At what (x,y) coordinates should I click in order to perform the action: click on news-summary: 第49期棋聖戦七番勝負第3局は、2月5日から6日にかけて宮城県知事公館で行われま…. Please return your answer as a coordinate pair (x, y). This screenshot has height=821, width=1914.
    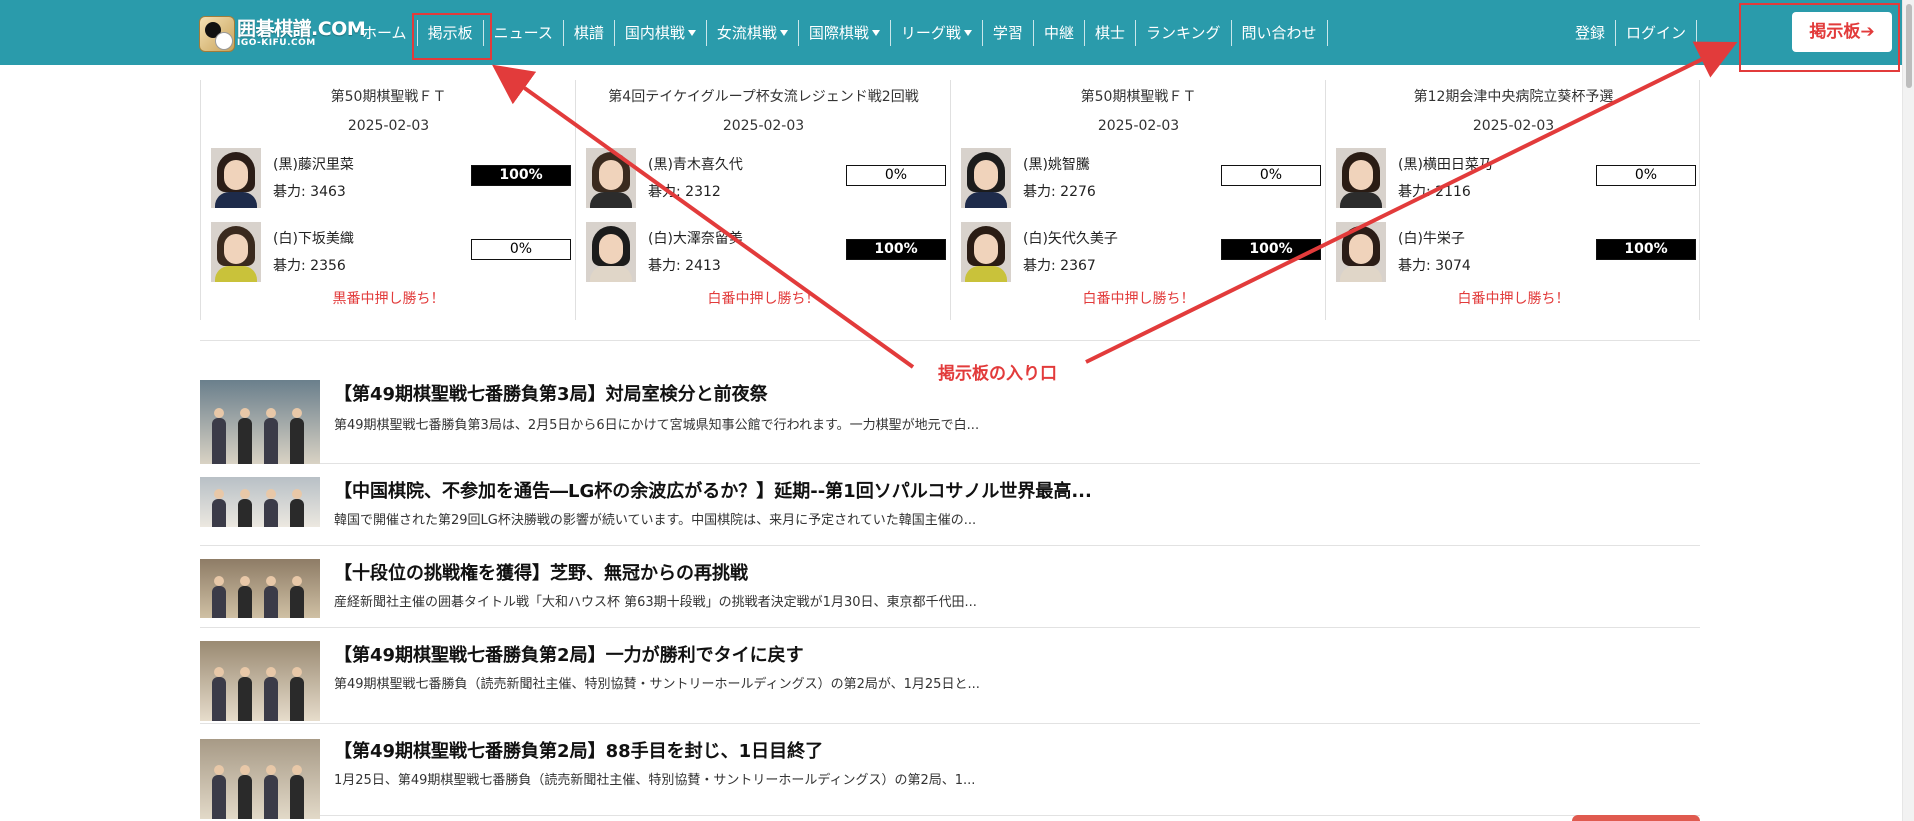
    Looking at the image, I should click on (657, 425).